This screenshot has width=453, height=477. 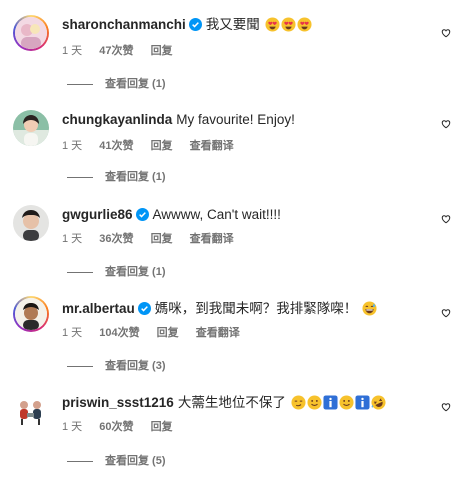 I want to click on comment-line: gwgurlie86 Awwww, Can't wait!!!!, so click(x=247, y=215).